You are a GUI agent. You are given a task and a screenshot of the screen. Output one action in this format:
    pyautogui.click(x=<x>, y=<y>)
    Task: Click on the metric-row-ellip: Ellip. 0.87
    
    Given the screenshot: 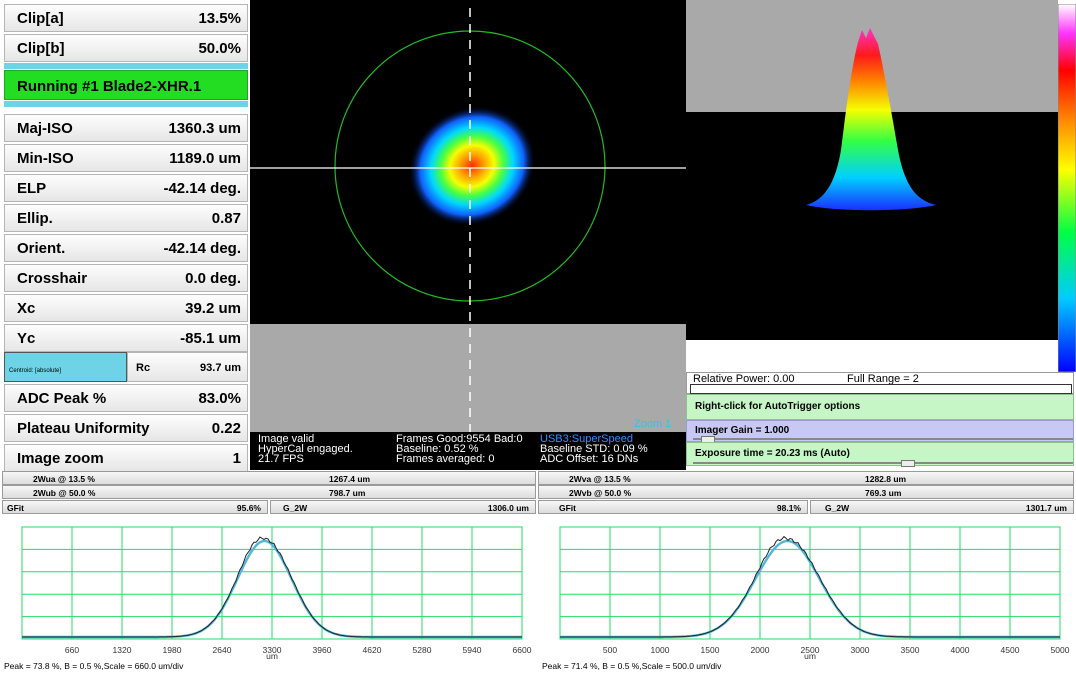 What is the action you would take?
    pyautogui.click(x=126, y=218)
    